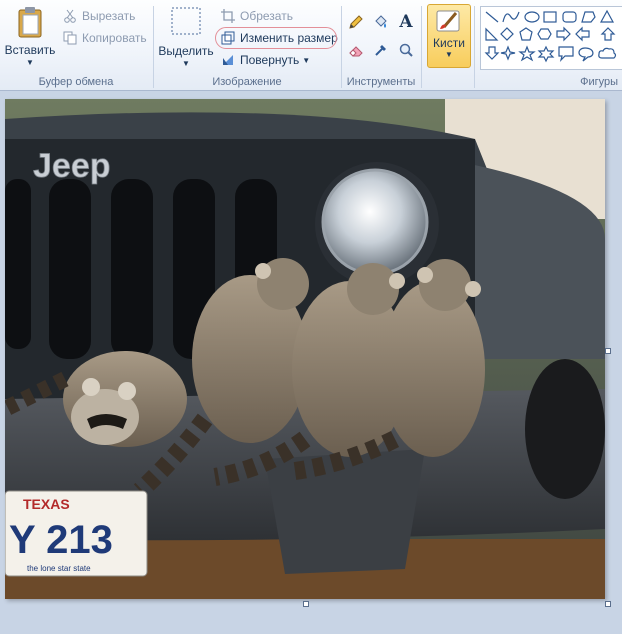  What do you see at coordinates (492, 53) in the screenshot?
I see `arrow-down-shape-icon` at bounding box center [492, 53].